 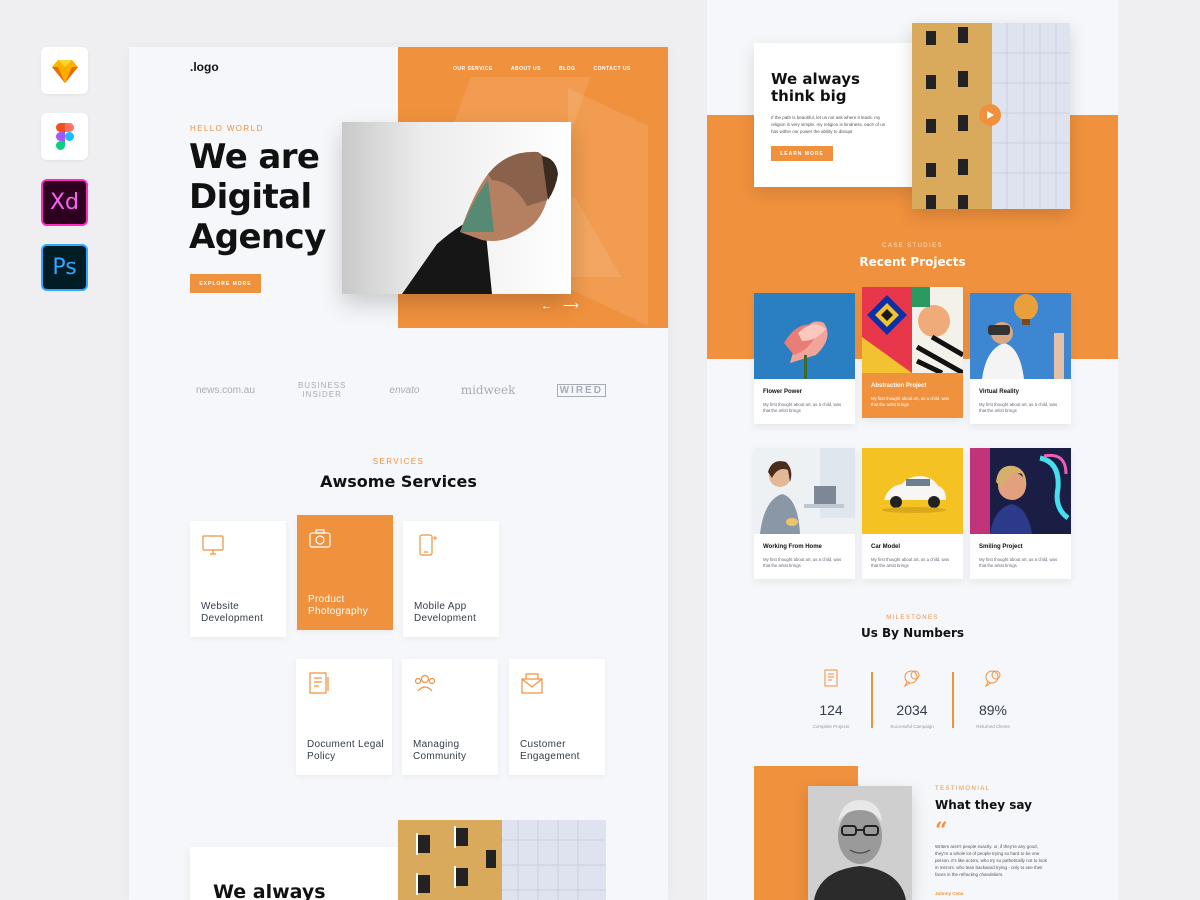 What do you see at coordinates (963, 789) in the screenshot?
I see `testimonial-eyebrow: TESTIMONIAL` at bounding box center [963, 789].